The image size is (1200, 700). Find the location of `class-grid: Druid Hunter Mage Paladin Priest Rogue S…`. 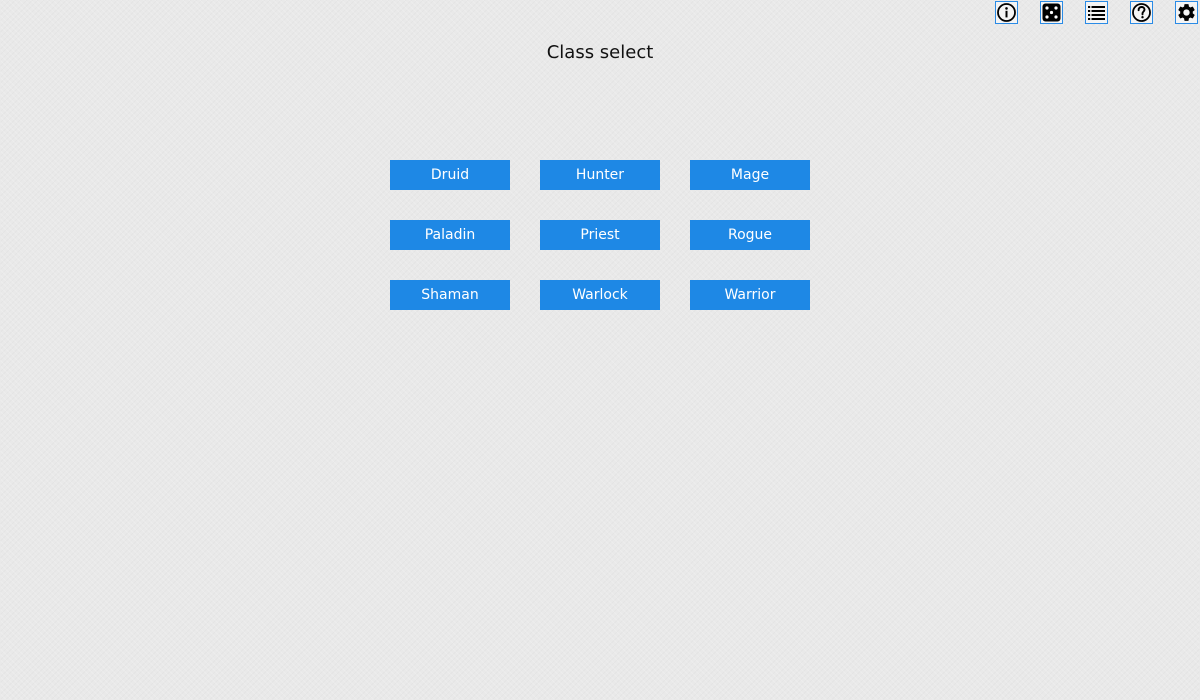

class-grid: Druid Hunter Mage Paladin Priest Rogue S… is located at coordinates (600, 235).